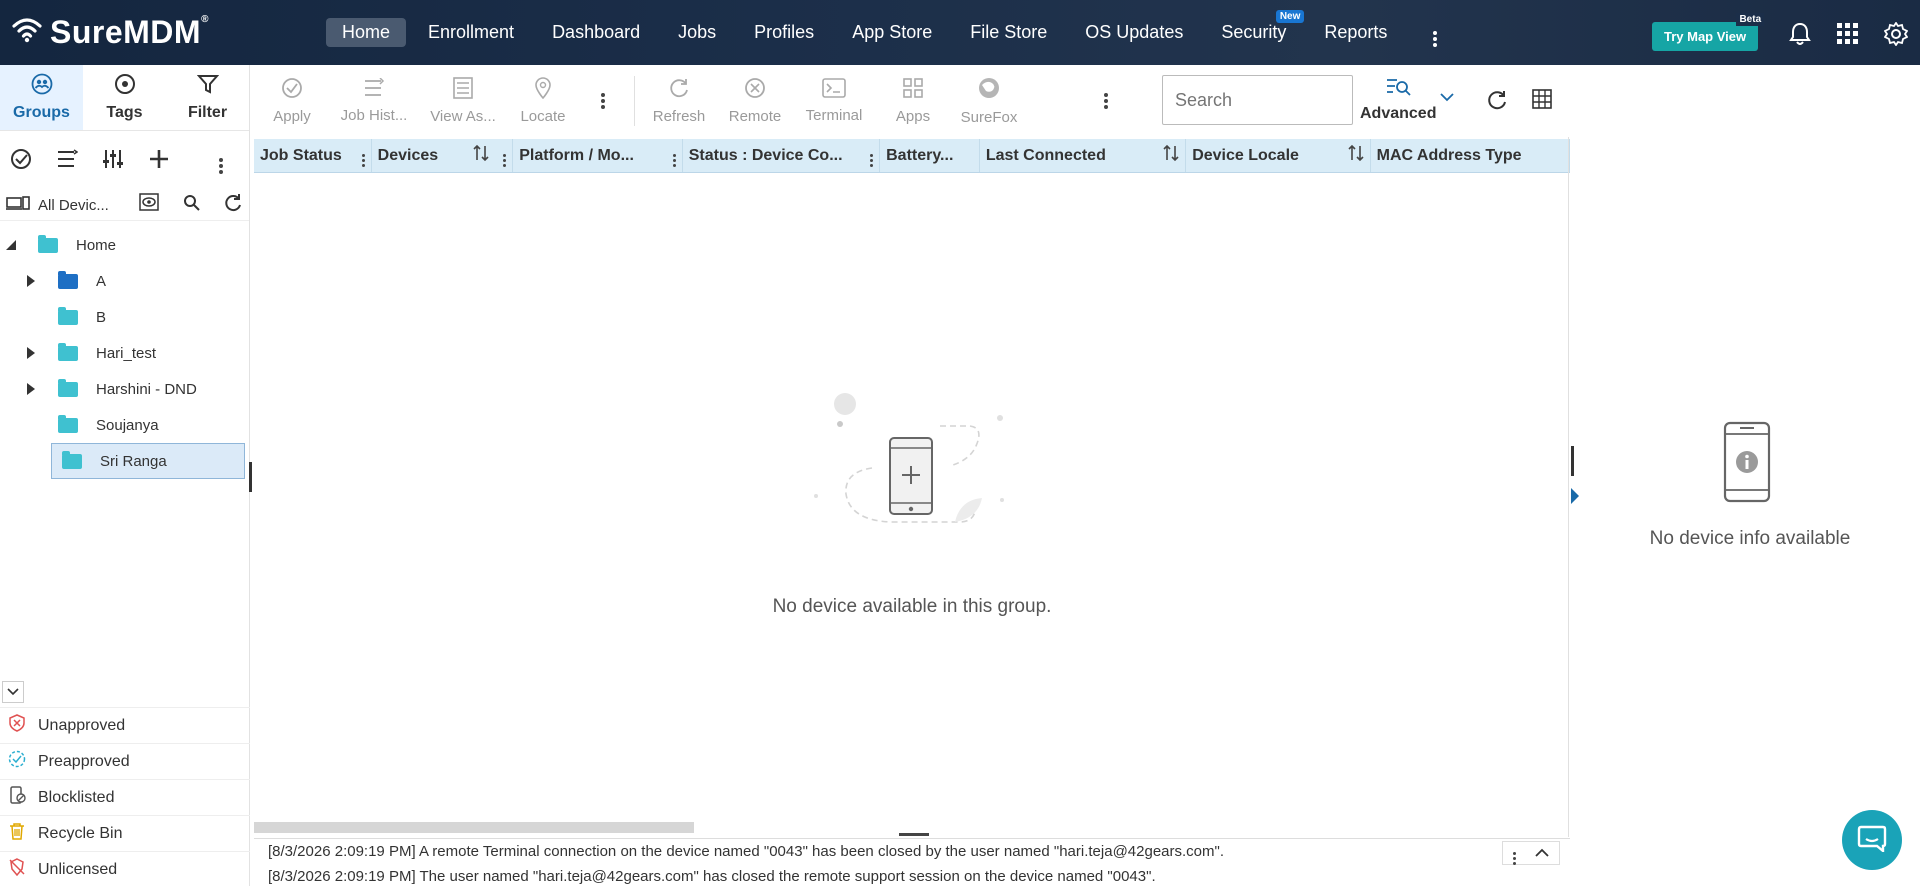  Describe the element at coordinates (1278, 155) in the screenshot. I see `column-device-locale: Device Locale` at that location.